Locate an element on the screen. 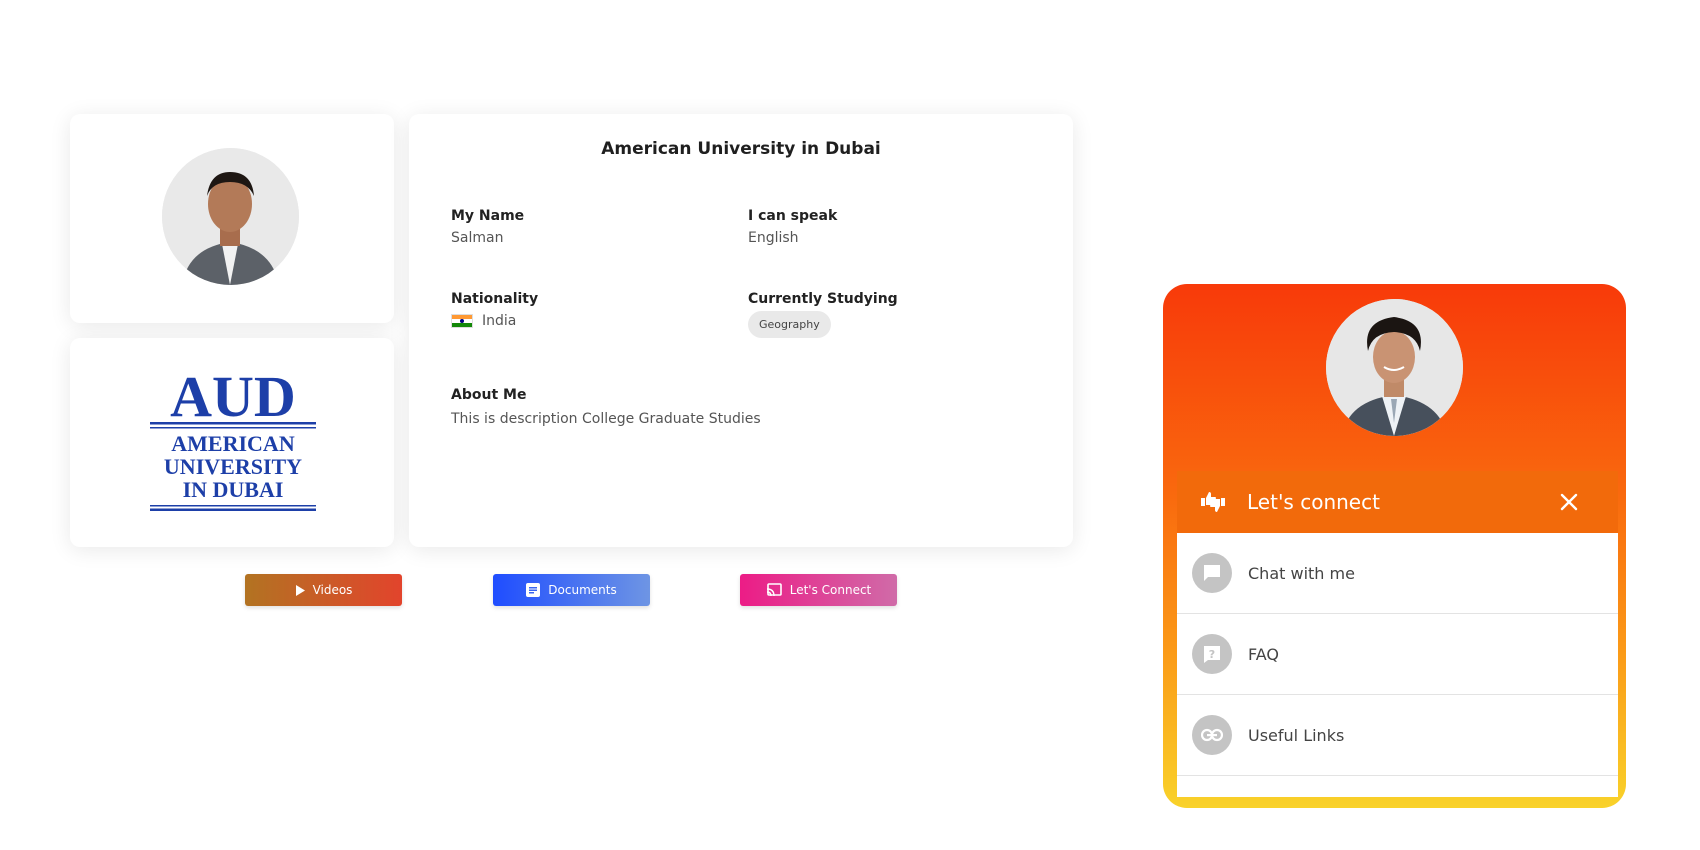 Image resolution: width=1700 pixels, height=850 pixels. faq-icon: ? is located at coordinates (1212, 654).